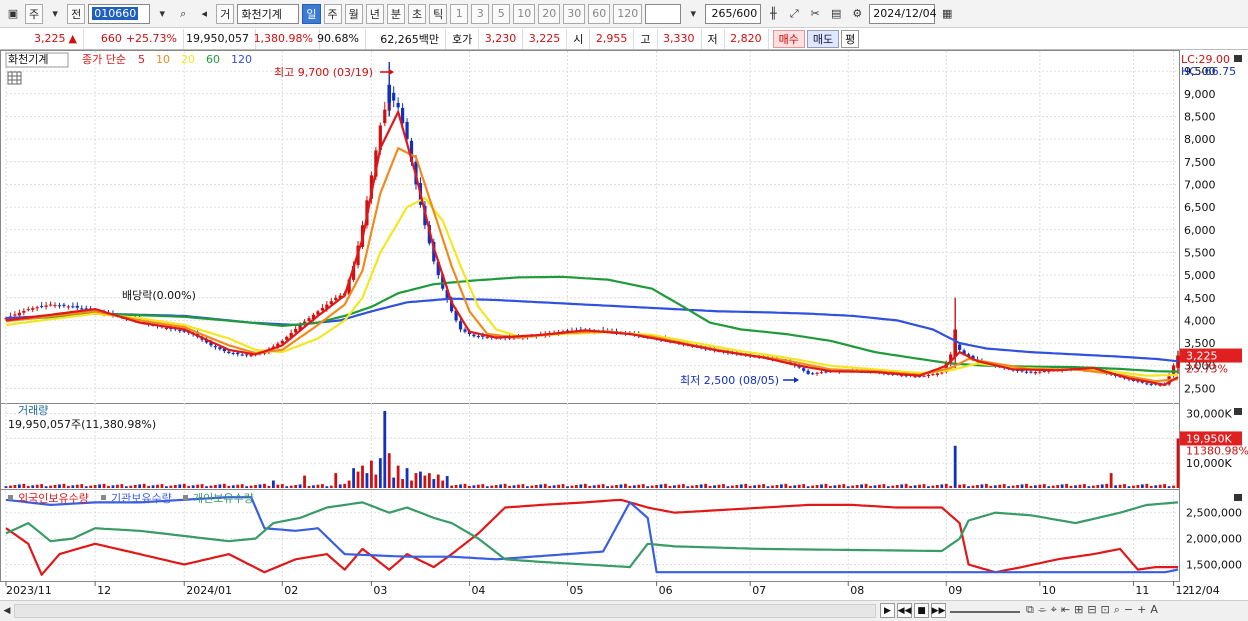 The width and height of the screenshot is (1248, 621). I want to click on period-day: 일, so click(311, 13).